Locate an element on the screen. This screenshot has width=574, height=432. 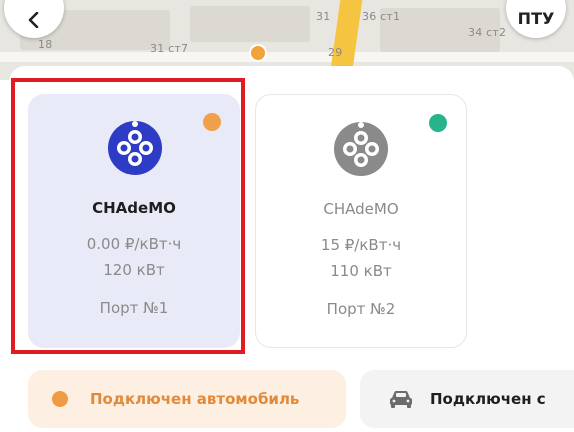
map-pin-icon is located at coordinates (258, 53).